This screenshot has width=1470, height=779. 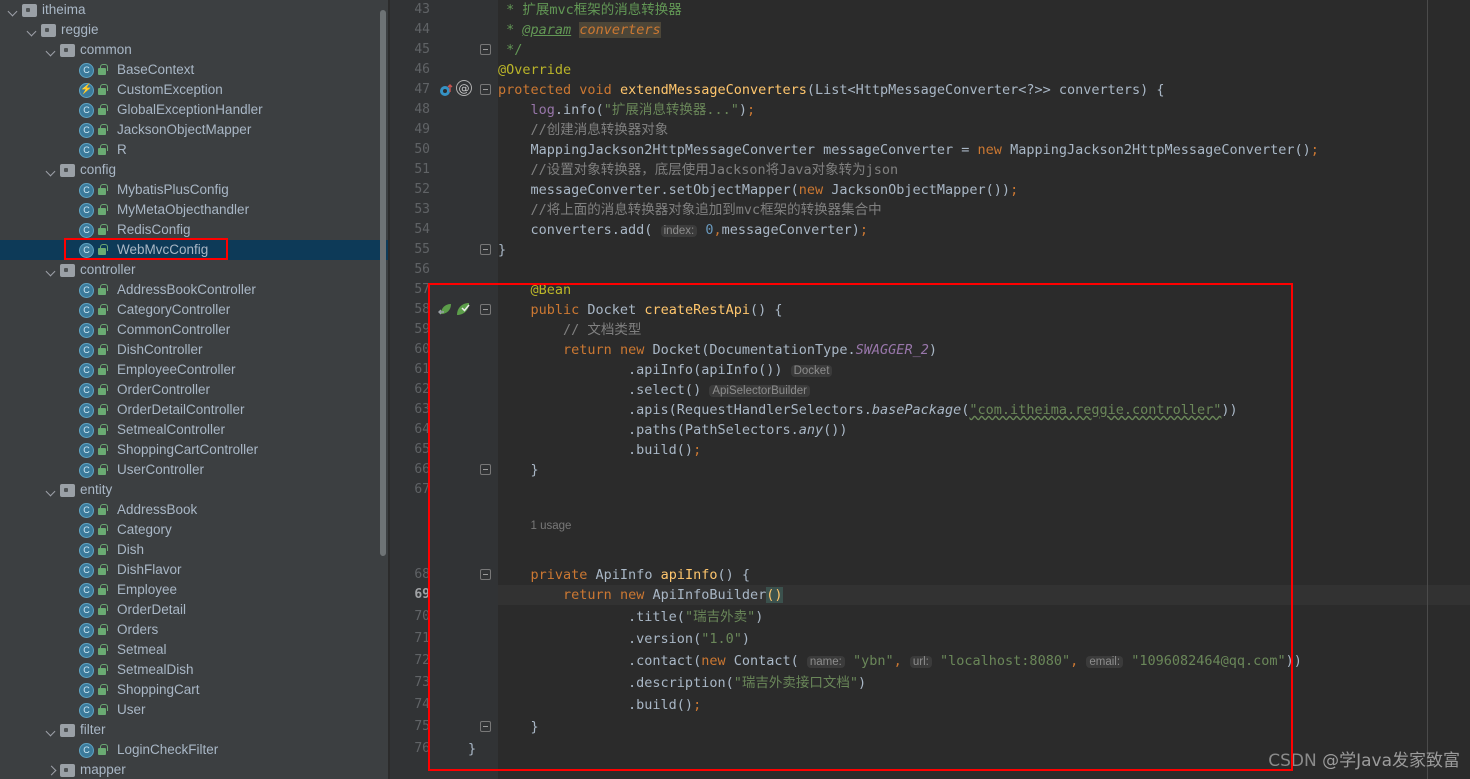 I want to click on line-number-54: 54, so click(x=410, y=230).